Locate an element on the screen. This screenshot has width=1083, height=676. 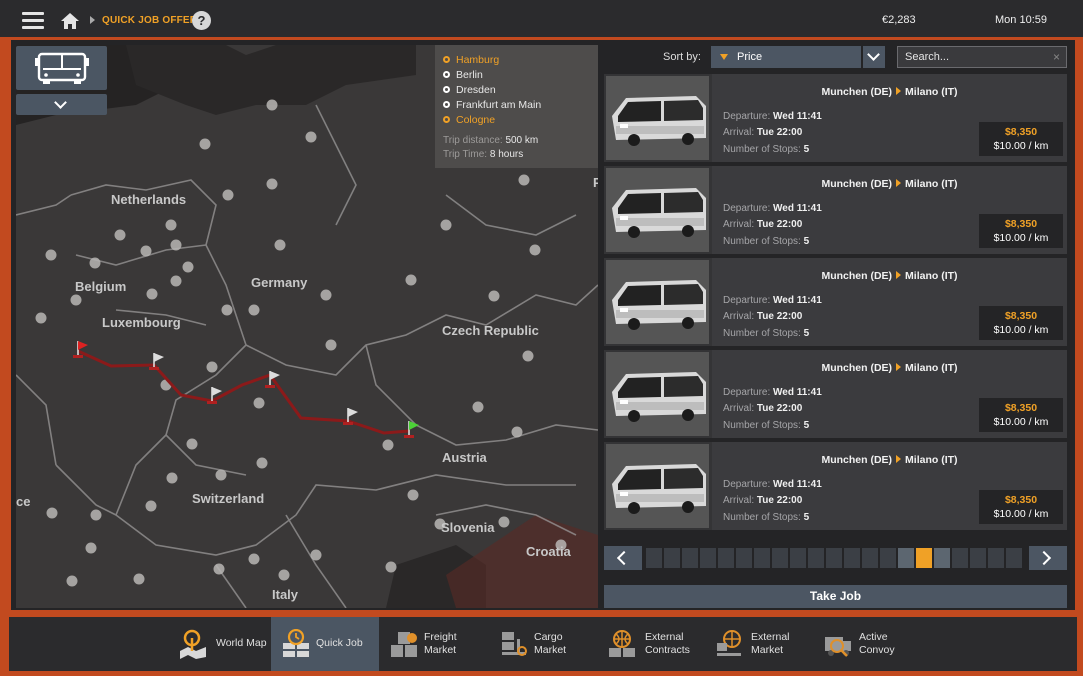
country-label: Italy is located at coordinates (285, 594).